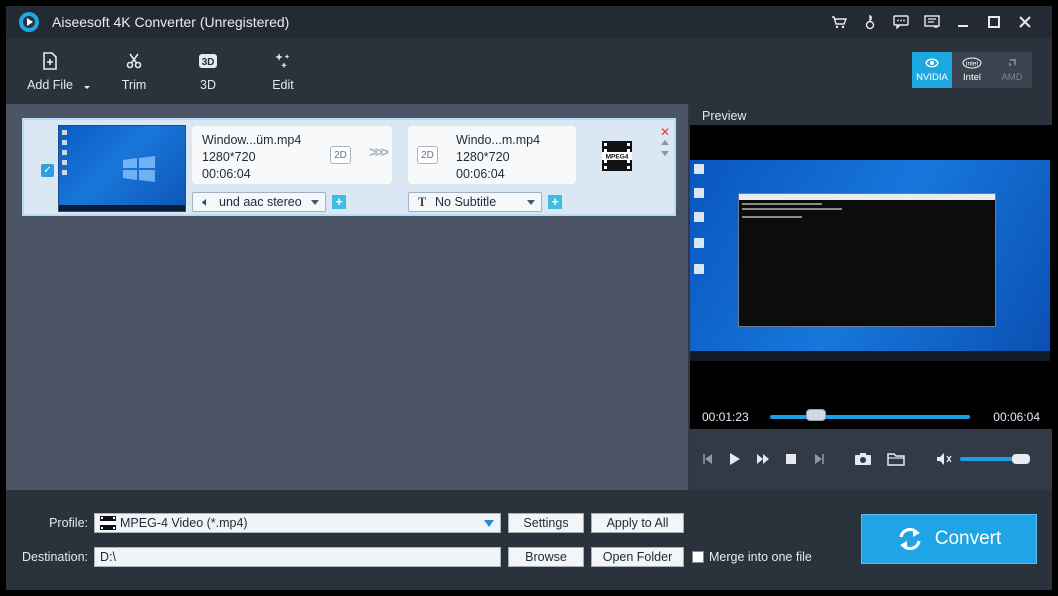 The width and height of the screenshot is (1058, 596). I want to click on 3d-button: 3D 3D, so click(208, 71).